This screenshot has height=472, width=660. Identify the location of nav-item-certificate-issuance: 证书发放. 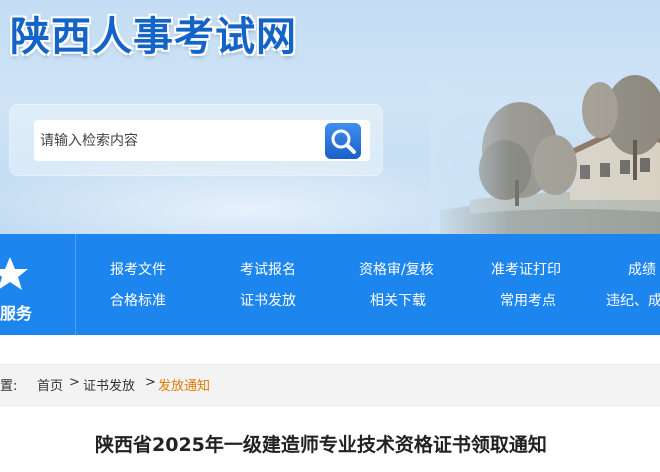
(268, 300).